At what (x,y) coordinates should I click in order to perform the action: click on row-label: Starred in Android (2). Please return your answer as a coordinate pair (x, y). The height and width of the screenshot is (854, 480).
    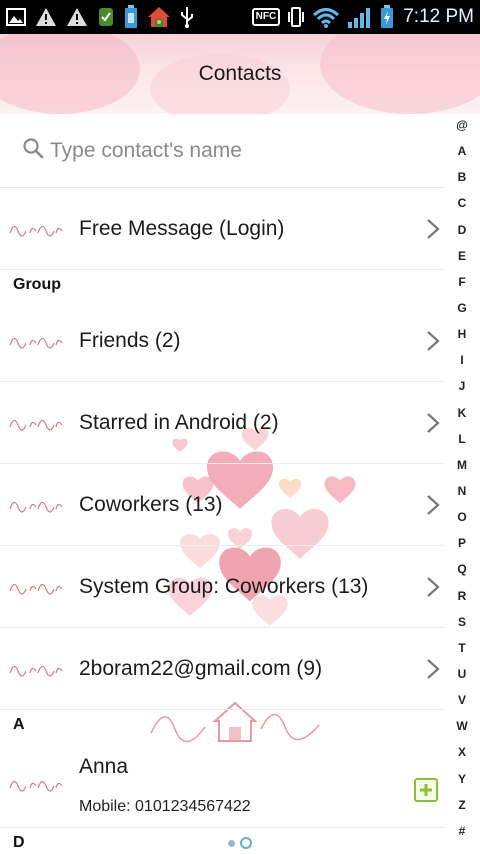
    Looking at the image, I should click on (179, 422).